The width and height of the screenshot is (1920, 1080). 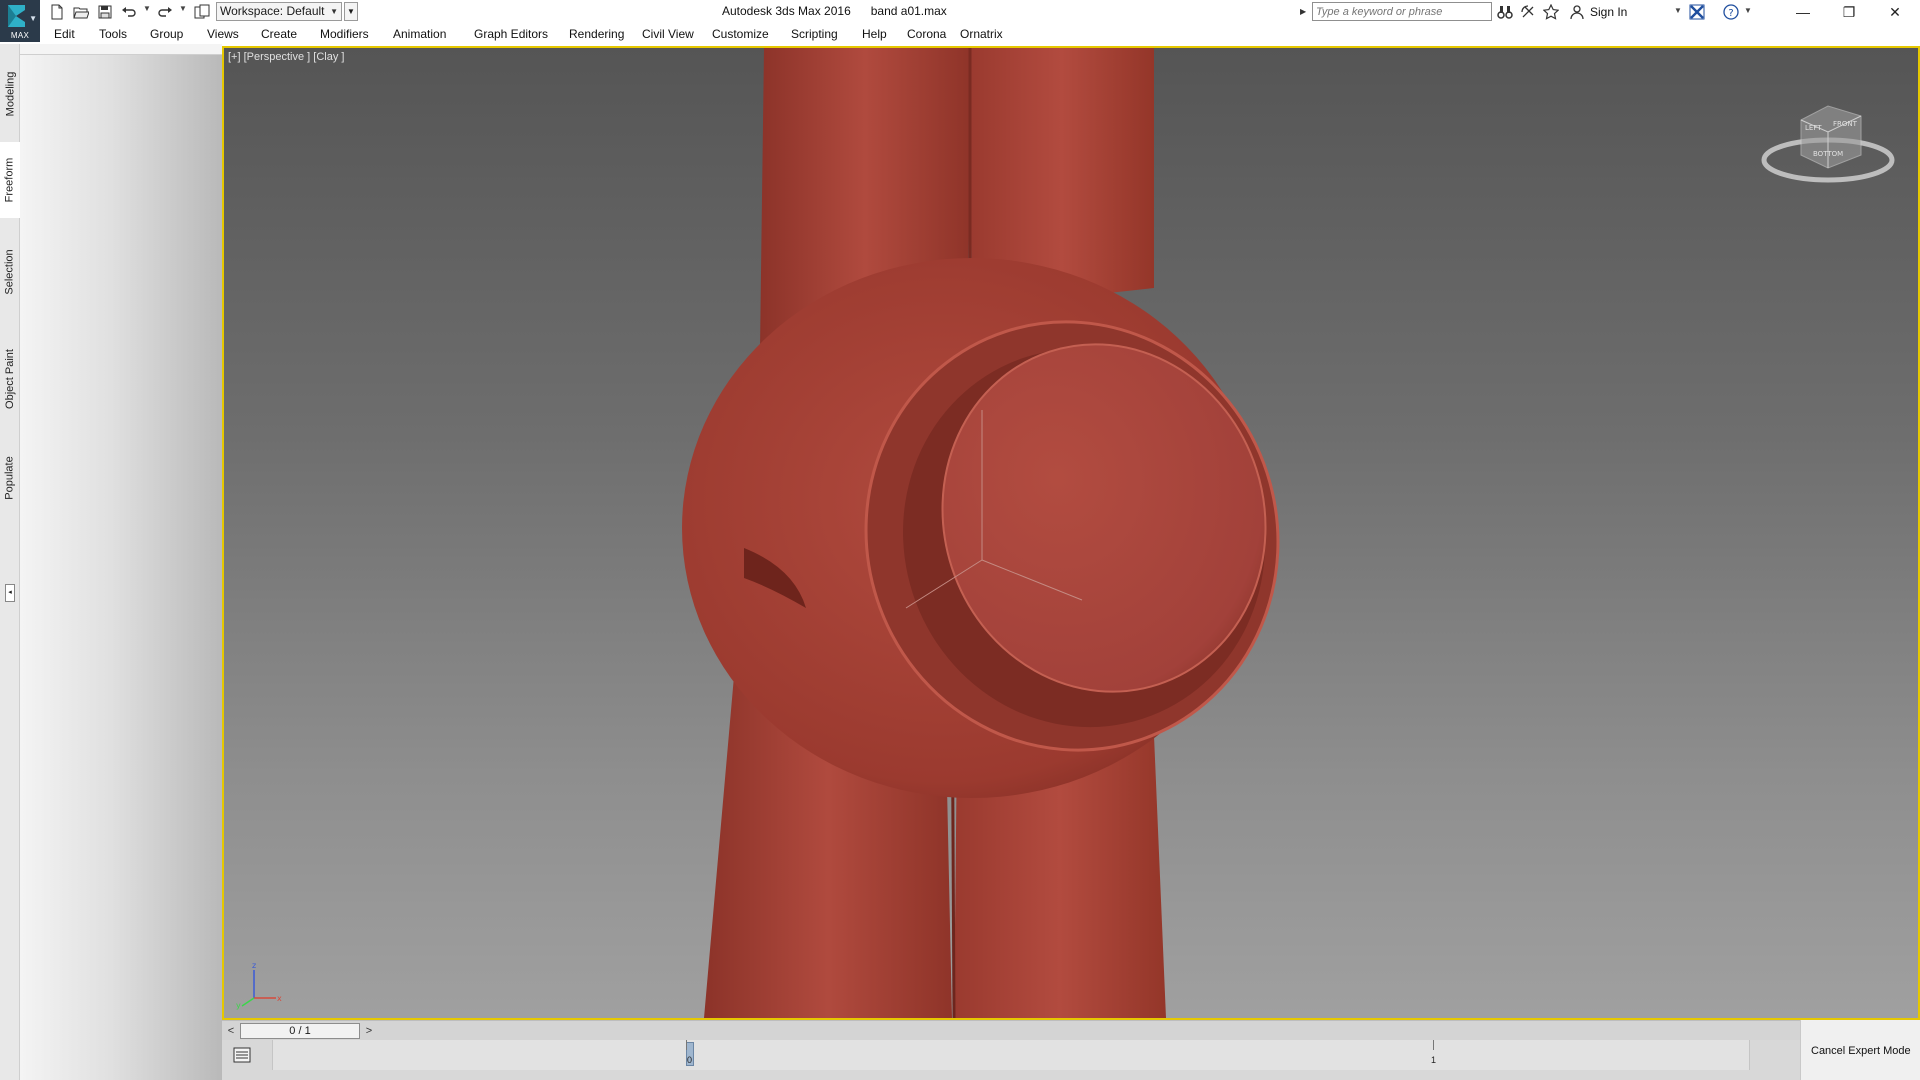 I want to click on 3ds-max-logo-icon, so click(x=16, y=16).